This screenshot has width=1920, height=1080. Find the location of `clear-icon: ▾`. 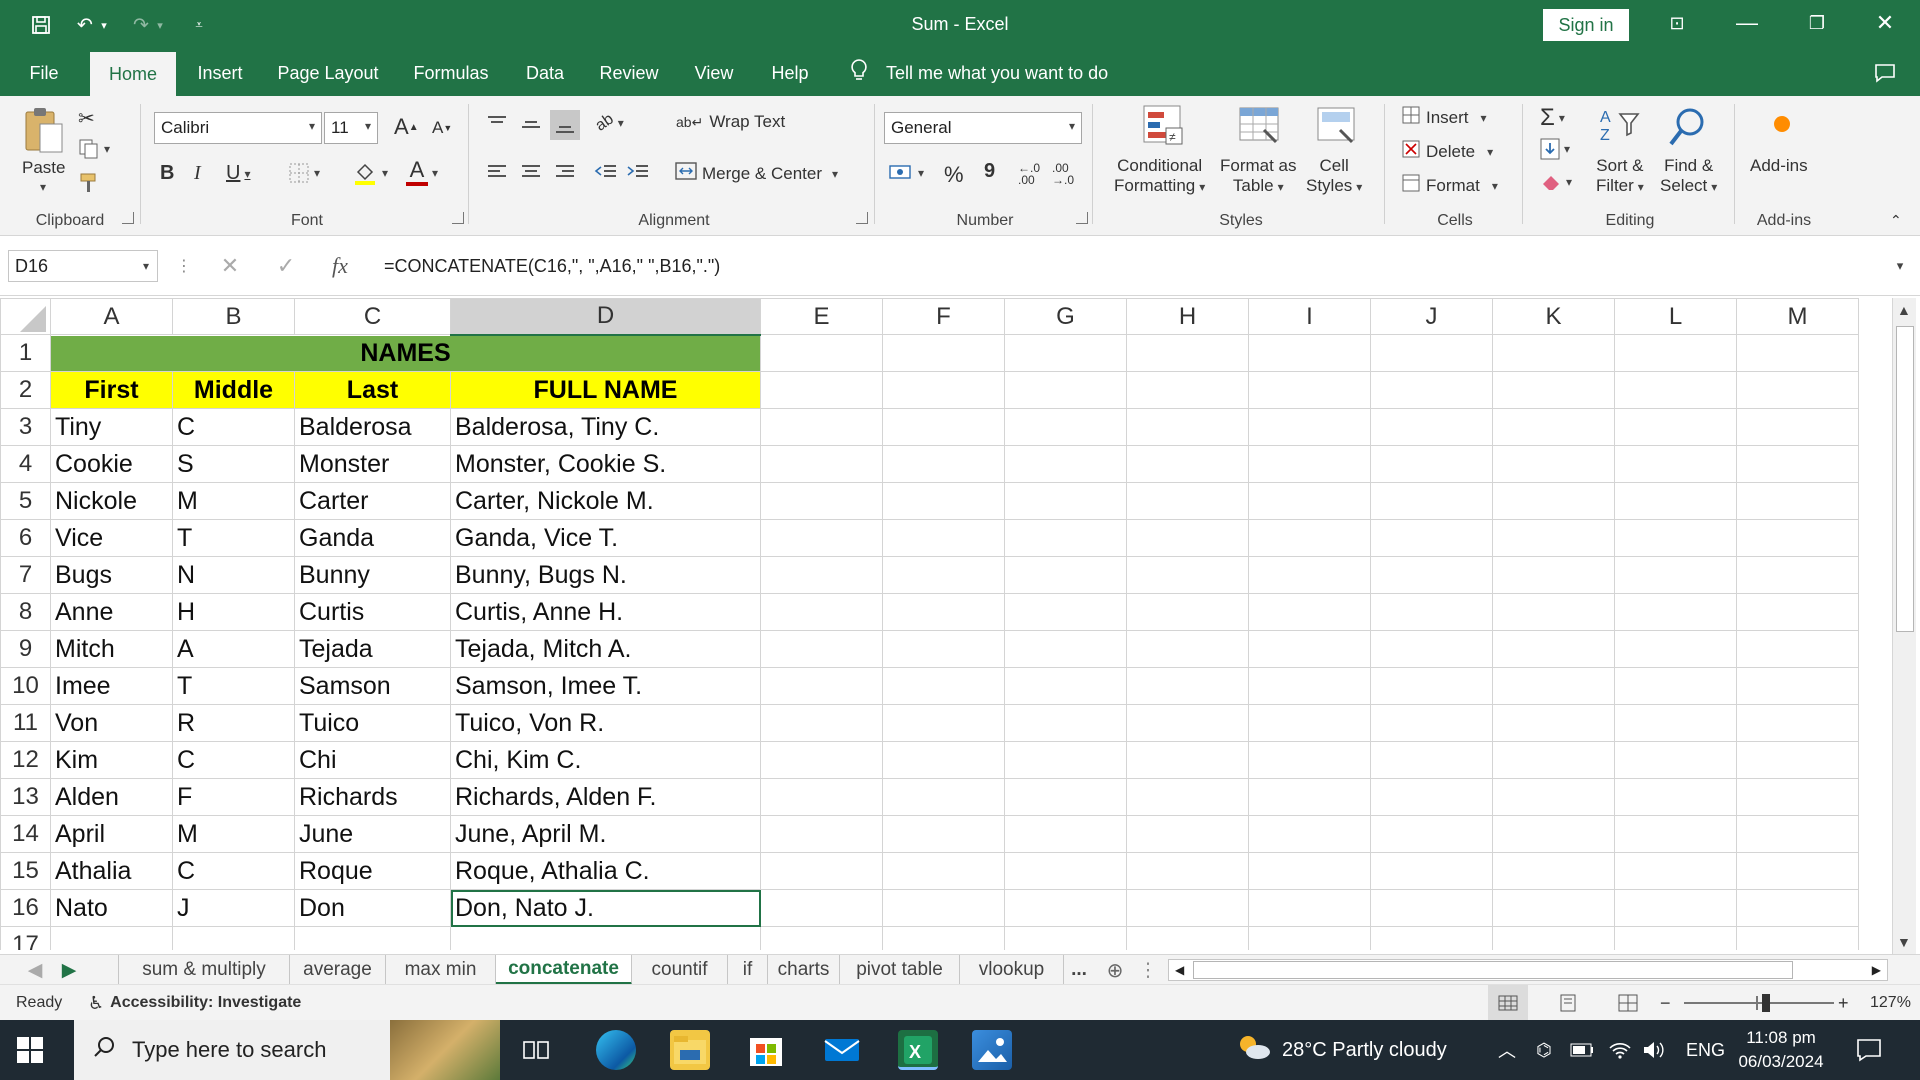

clear-icon: ▾ is located at coordinates (1556, 182).